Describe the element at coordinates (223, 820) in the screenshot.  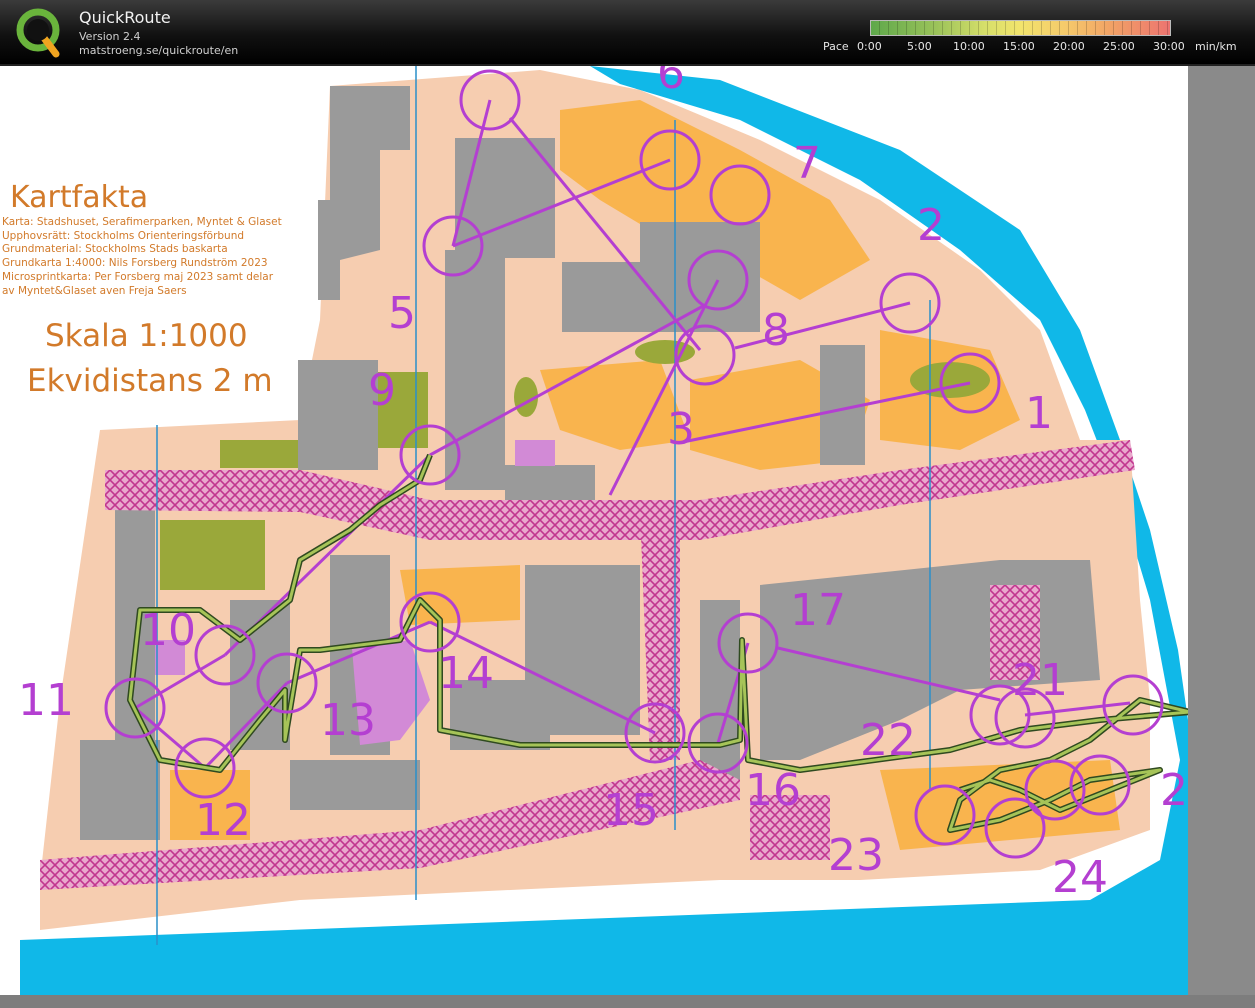
I see `control-label: 12` at that location.